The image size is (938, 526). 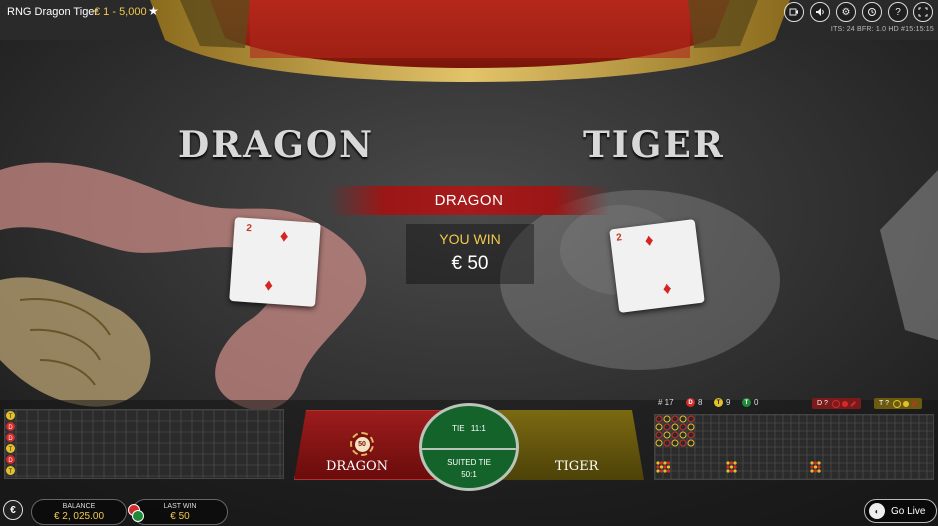 I want to click on winner-label: DRAGON, so click(x=469, y=200).